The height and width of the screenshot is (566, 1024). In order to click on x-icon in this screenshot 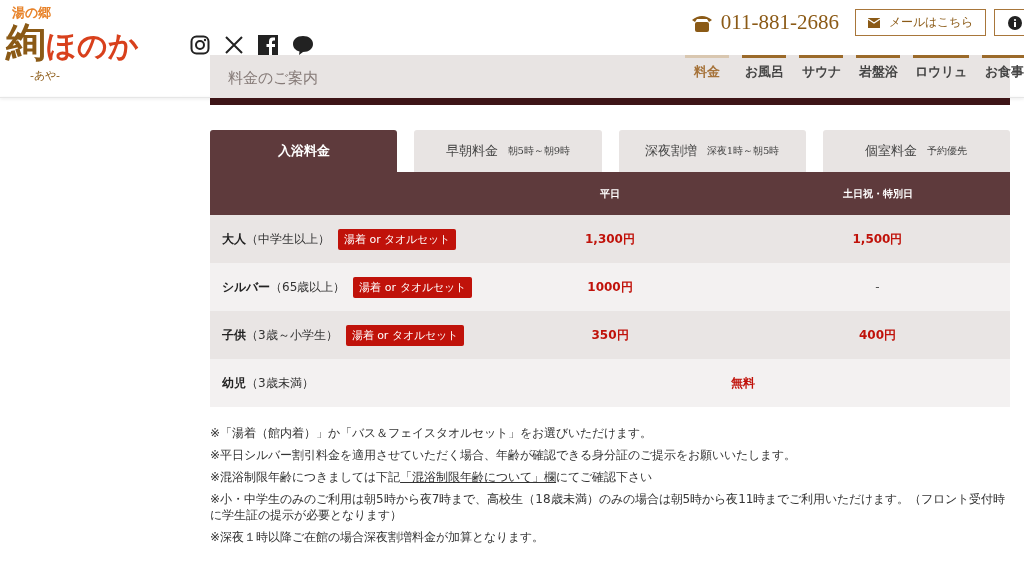, I will do `click(234, 45)`.